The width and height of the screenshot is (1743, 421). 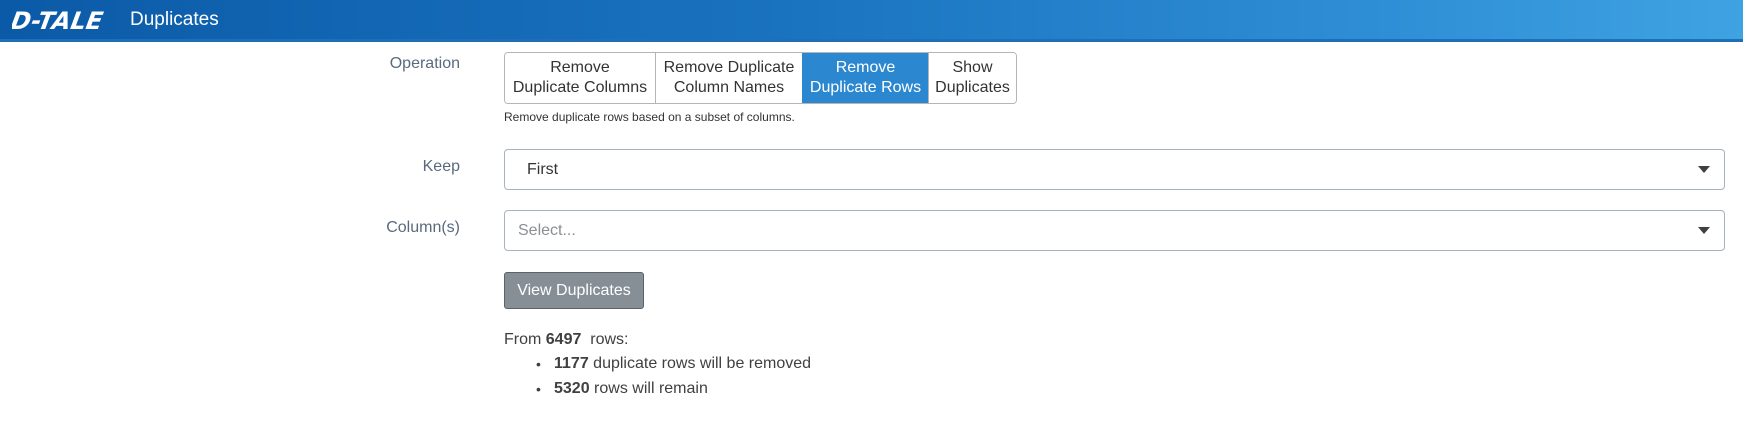 I want to click on summary-total-rows: 6497, so click(x=563, y=339).